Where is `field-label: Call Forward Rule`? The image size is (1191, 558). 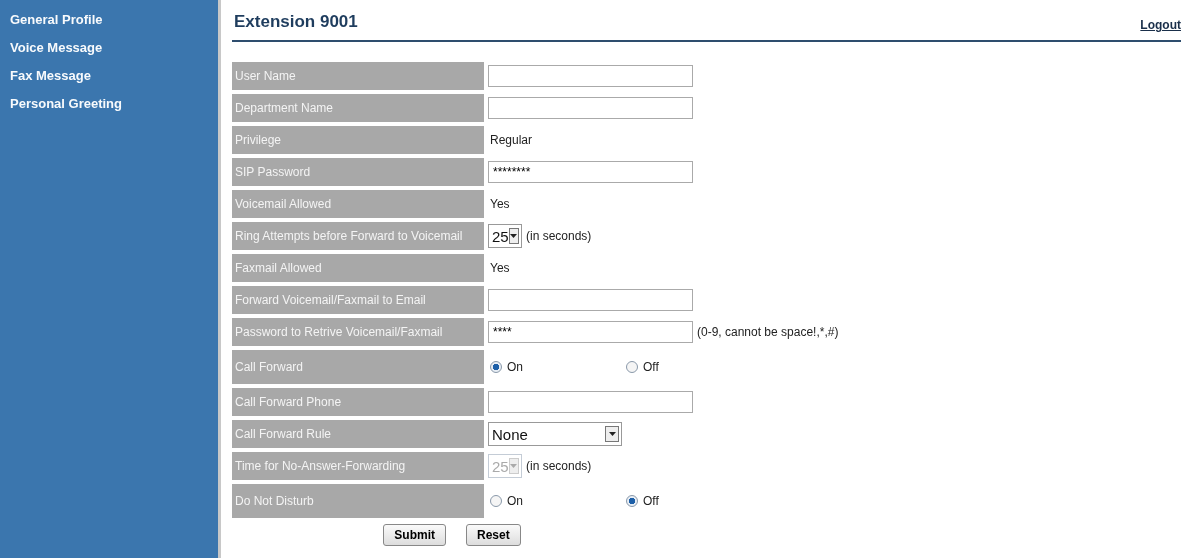
field-label: Call Forward Rule is located at coordinates (358, 434).